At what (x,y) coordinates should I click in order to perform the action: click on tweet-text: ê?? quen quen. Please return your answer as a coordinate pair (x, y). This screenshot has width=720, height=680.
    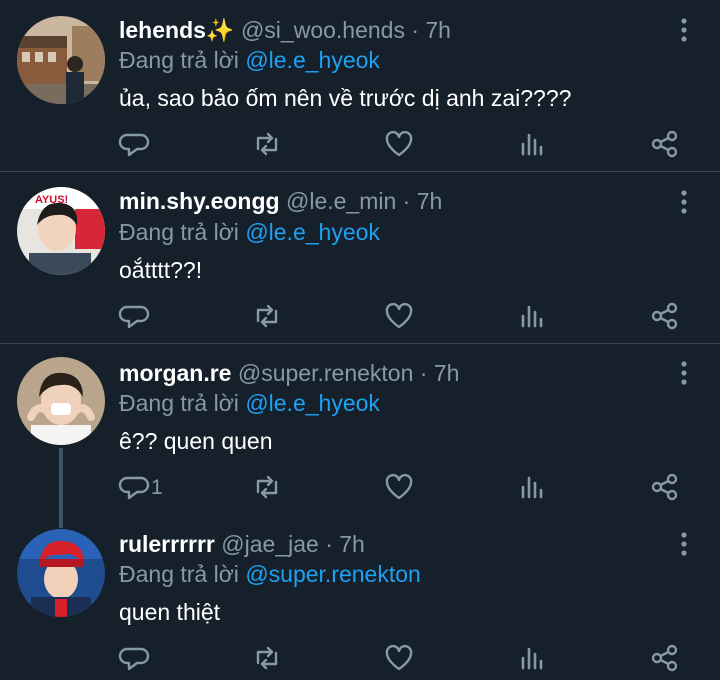
    Looking at the image, I should click on (196, 441).